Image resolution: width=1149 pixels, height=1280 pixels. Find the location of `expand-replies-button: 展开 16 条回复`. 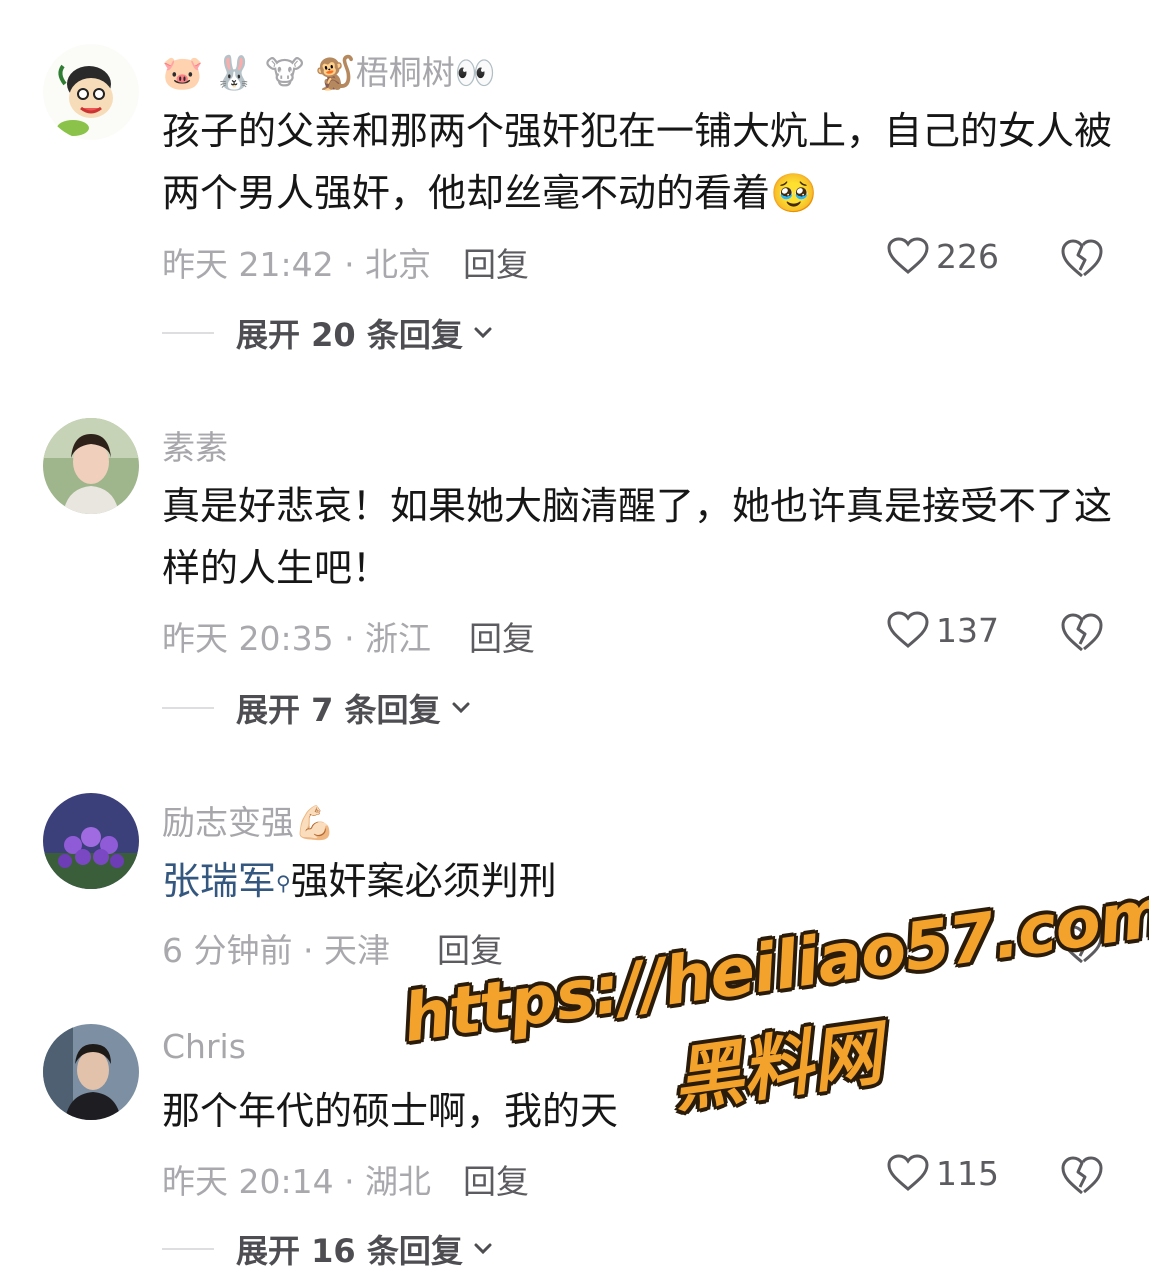

expand-replies-button: 展开 16 条回复 is located at coordinates (328, 1249).